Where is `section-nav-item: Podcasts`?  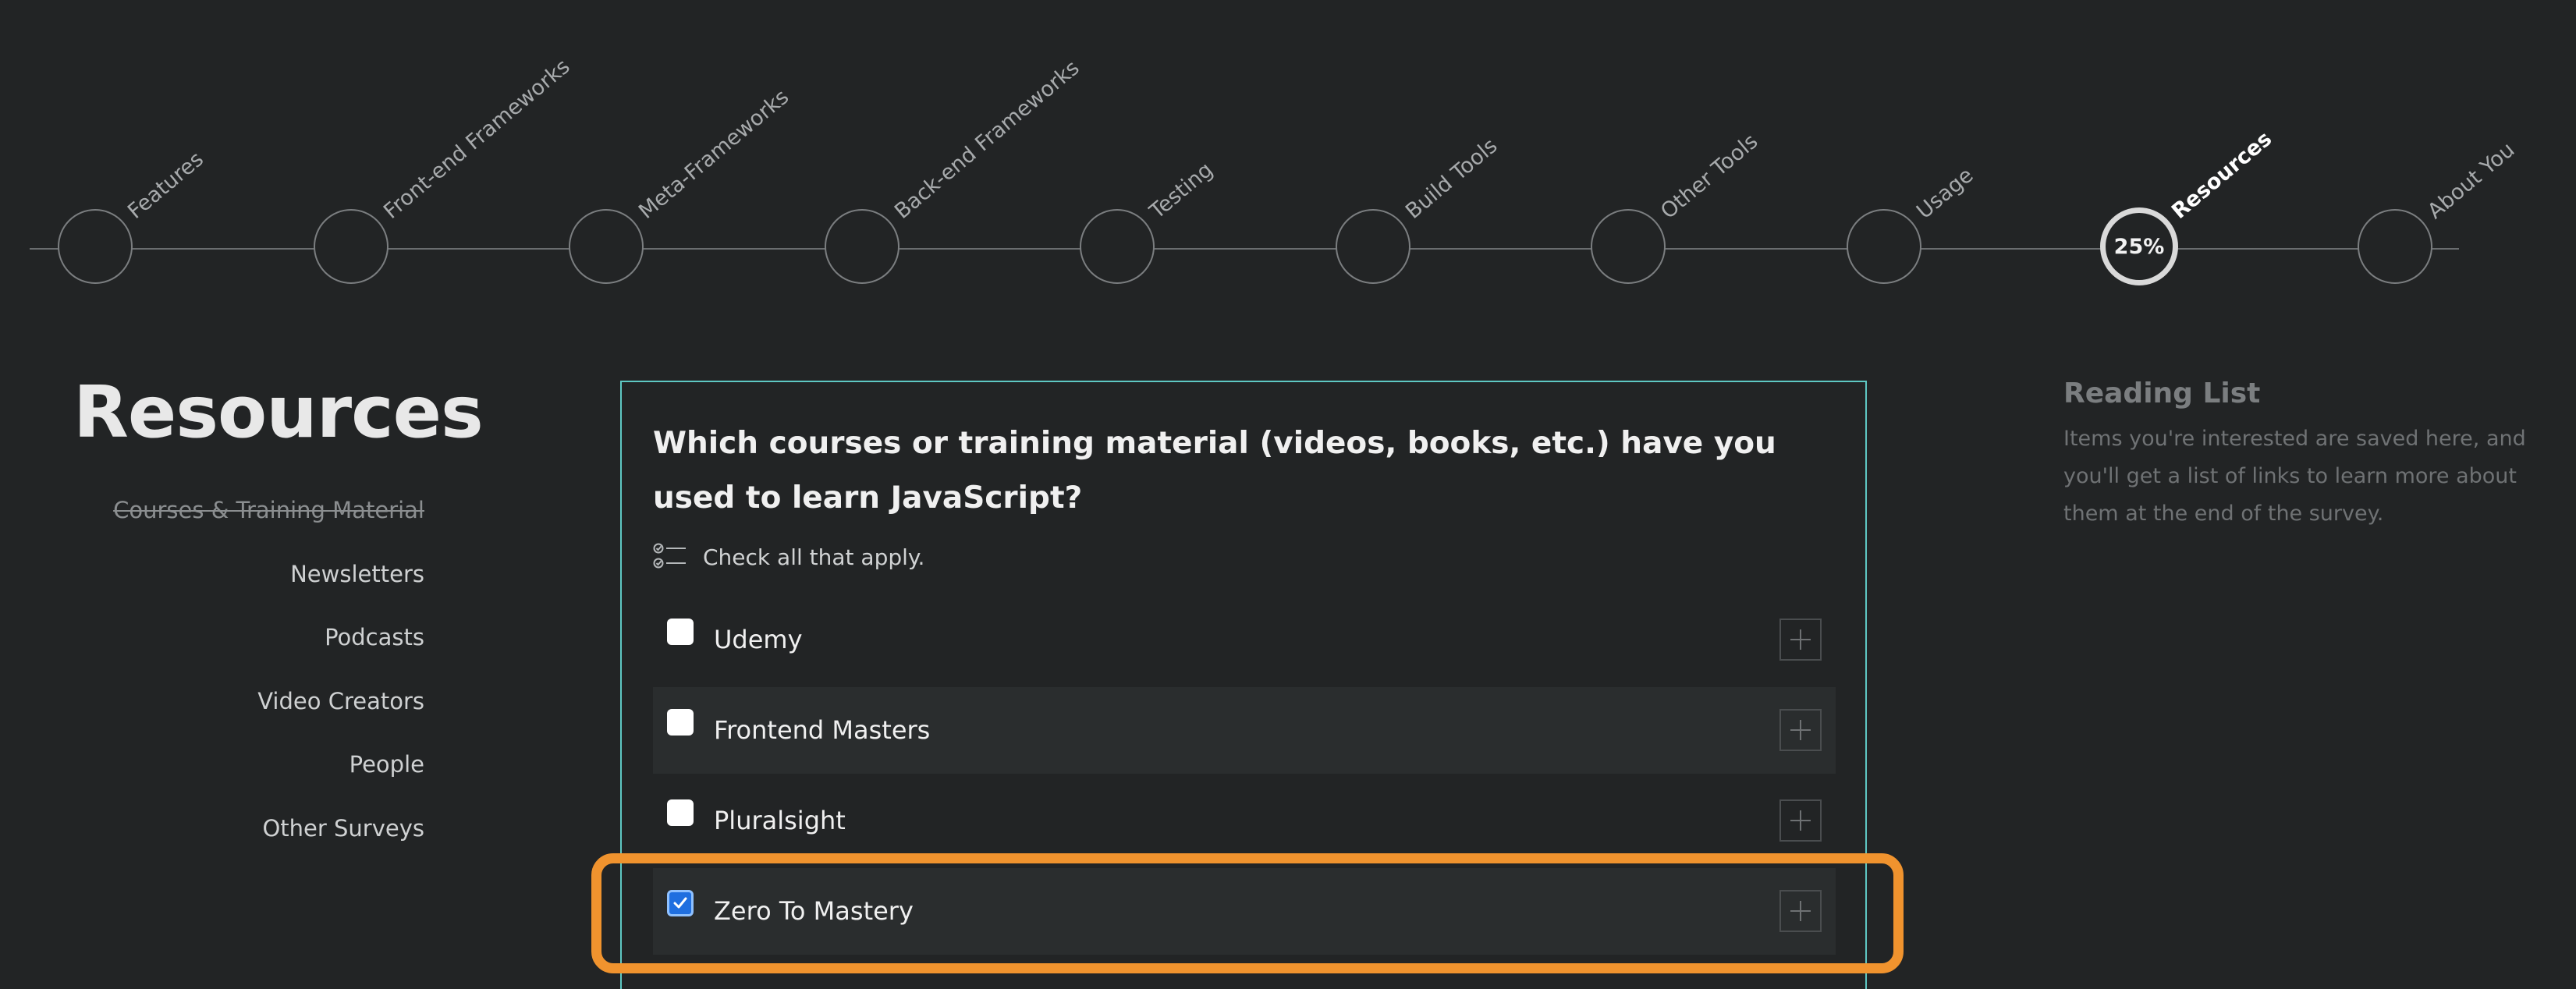 section-nav-item: Podcasts is located at coordinates (248, 655).